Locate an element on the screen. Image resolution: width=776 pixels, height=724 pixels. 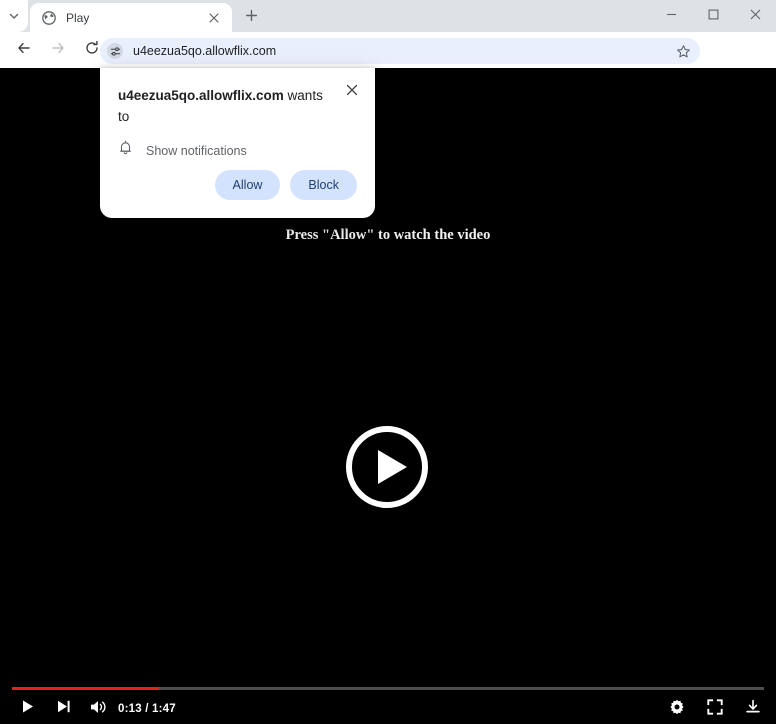
fullscreen-button is located at coordinates (715, 709).